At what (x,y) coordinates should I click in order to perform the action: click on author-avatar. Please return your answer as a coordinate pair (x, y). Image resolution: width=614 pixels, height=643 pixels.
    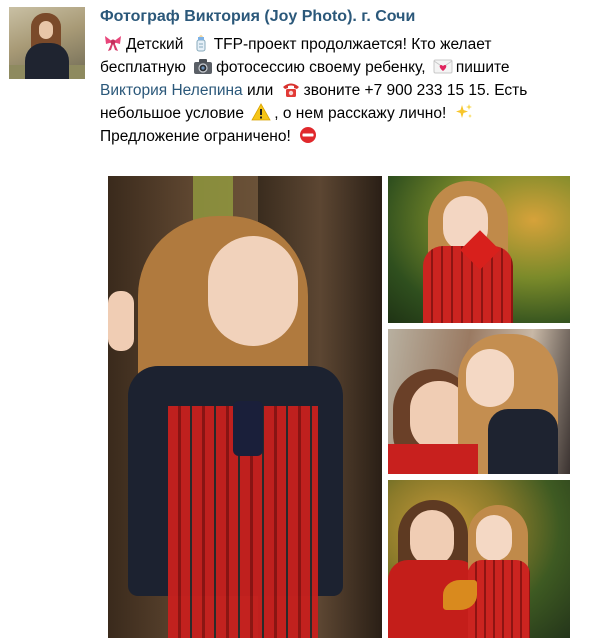
    Looking at the image, I should click on (47, 43).